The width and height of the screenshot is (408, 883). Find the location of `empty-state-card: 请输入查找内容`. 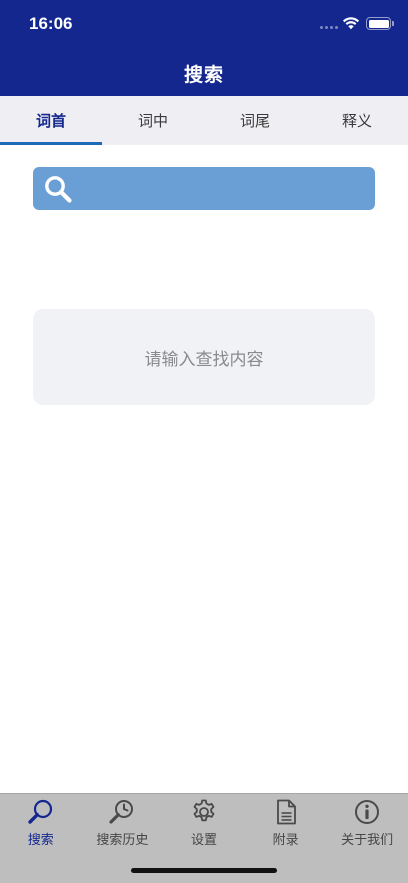

empty-state-card: 请输入查找内容 is located at coordinates (204, 357).